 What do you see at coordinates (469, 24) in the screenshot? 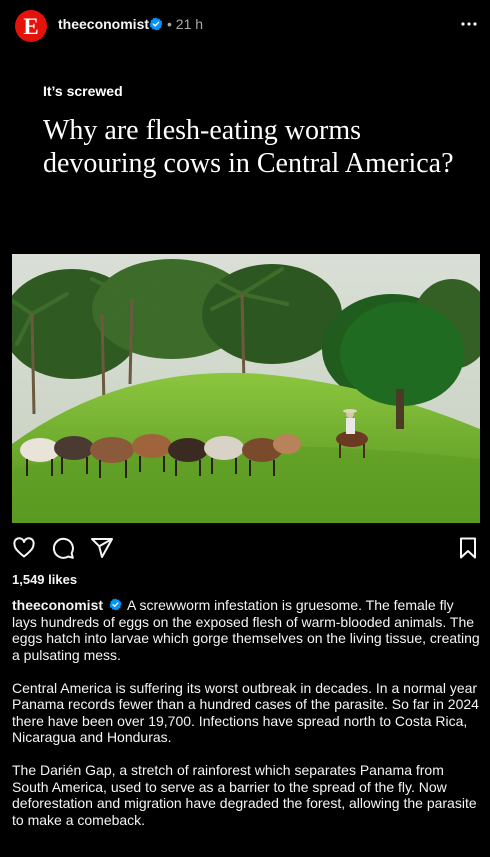
I see `more-options-icon` at bounding box center [469, 24].